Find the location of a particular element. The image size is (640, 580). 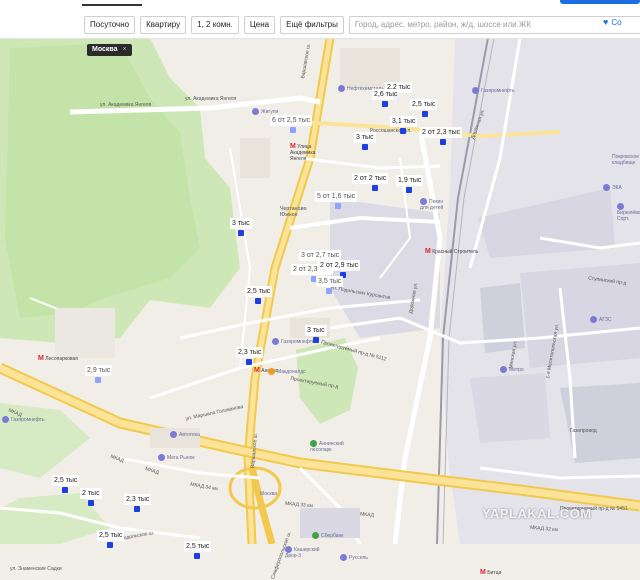

filter-price: Цена is located at coordinates (259, 25).